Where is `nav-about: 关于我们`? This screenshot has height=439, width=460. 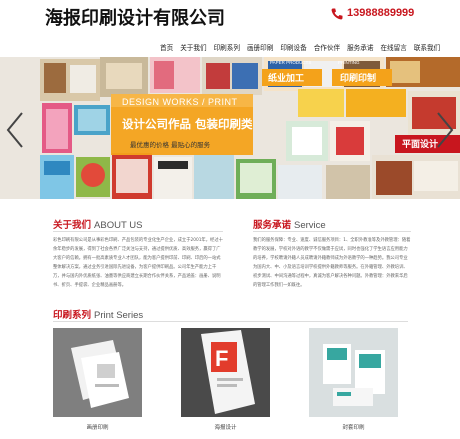 nav-about: 关于我们 is located at coordinates (193, 48).